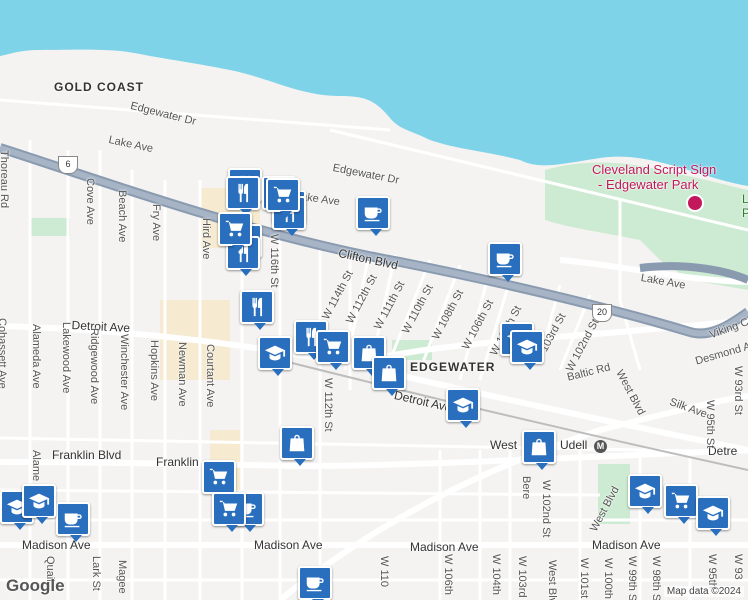 This screenshot has height=600, width=748. What do you see at coordinates (35, 585) in the screenshot?
I see `google-logo: Google` at bounding box center [35, 585].